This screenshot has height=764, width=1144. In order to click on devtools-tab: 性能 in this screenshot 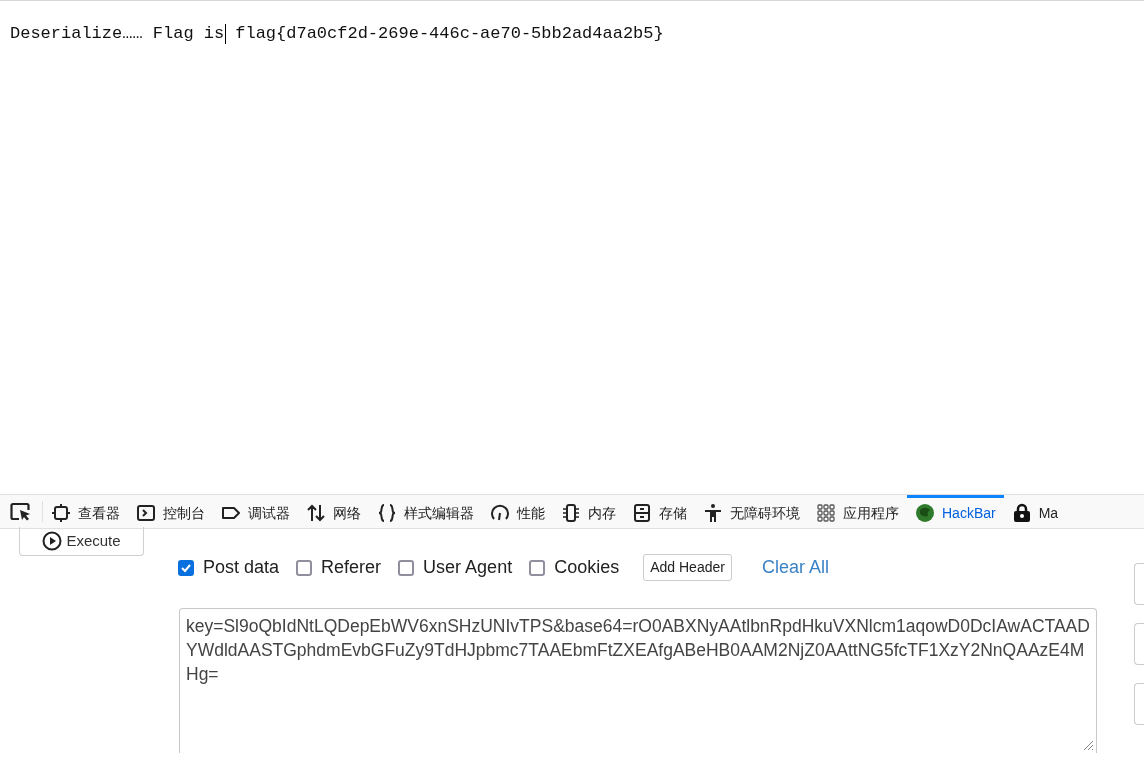, I will do `click(517, 511)`.